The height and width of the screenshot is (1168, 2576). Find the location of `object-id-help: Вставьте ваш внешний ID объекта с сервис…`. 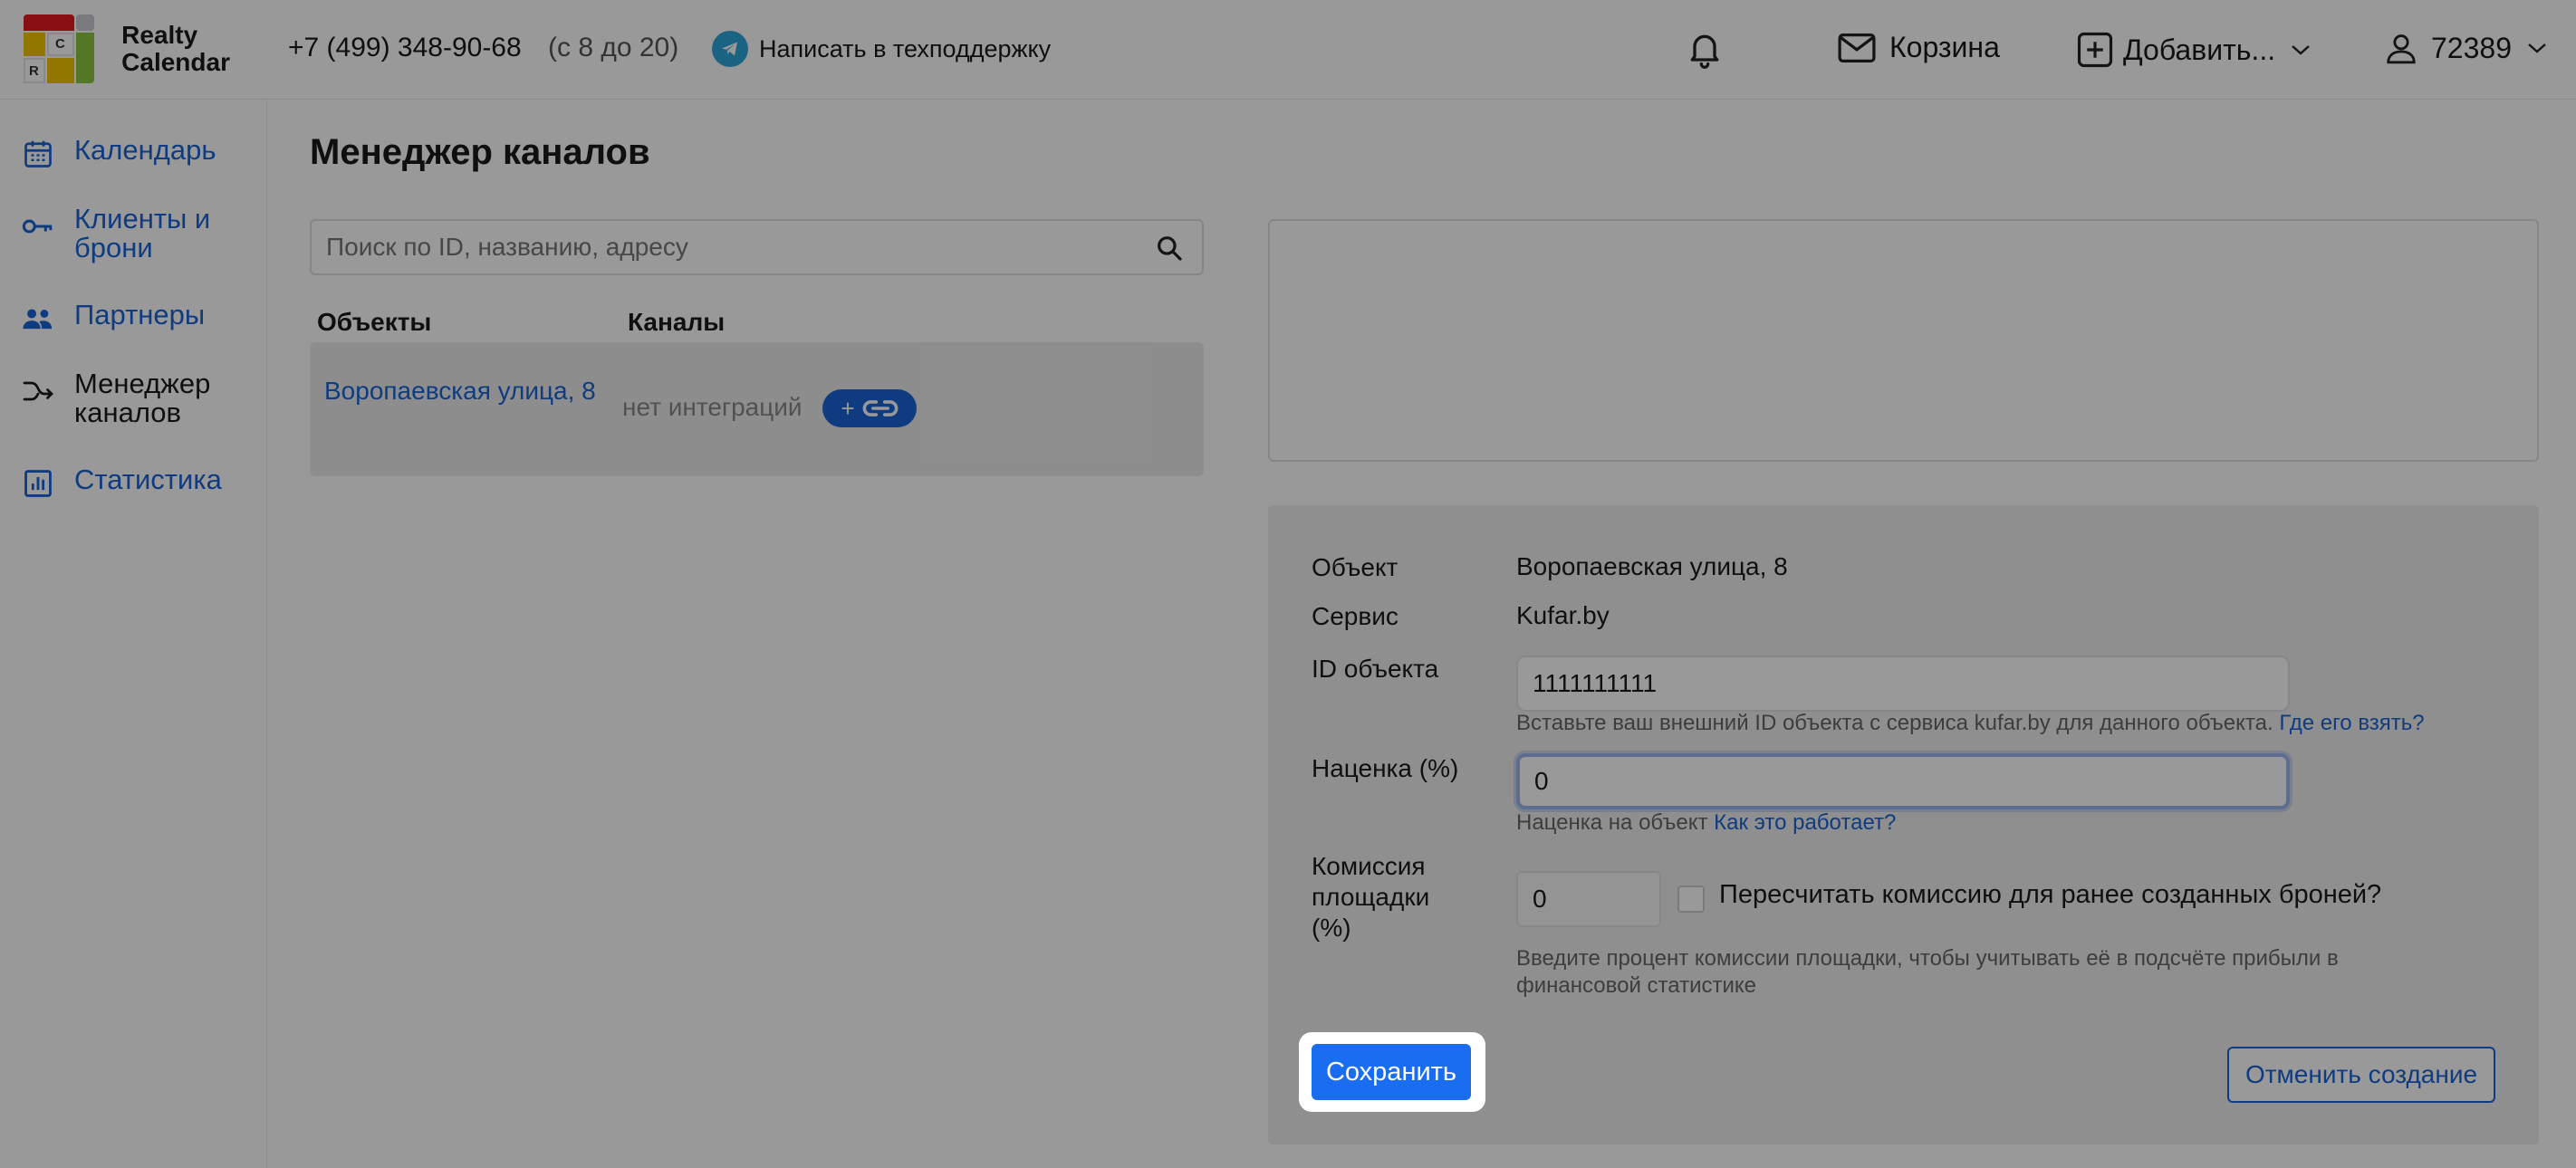

object-id-help: Вставьте ваш внешний ID объекта с сервис… is located at coordinates (1970, 723).